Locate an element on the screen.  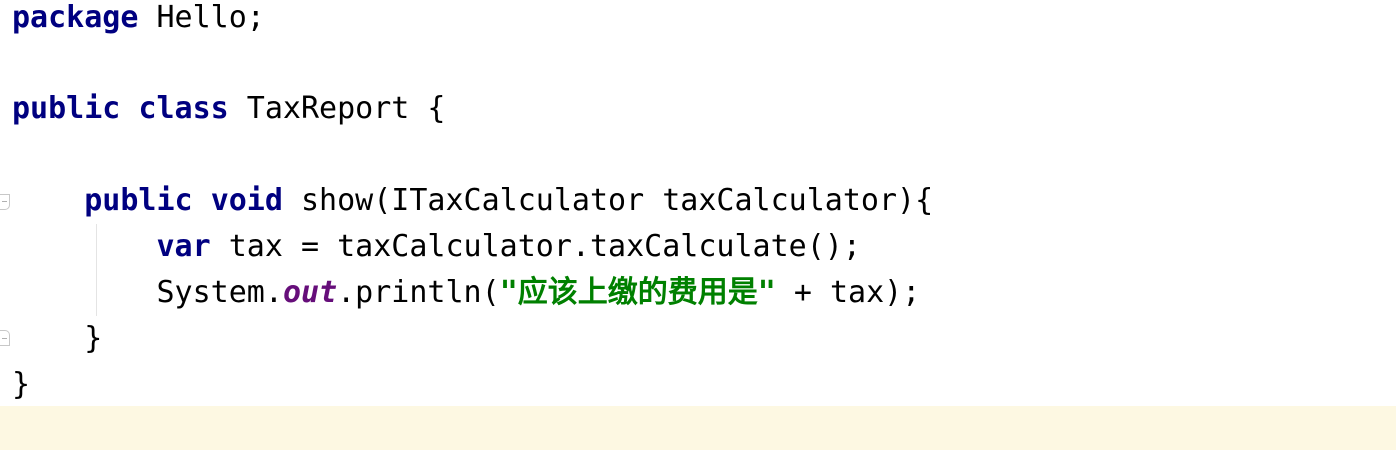
code-line-println: System.out.println("应该上缴的费用是" + tax); is located at coordinates (466, 293).